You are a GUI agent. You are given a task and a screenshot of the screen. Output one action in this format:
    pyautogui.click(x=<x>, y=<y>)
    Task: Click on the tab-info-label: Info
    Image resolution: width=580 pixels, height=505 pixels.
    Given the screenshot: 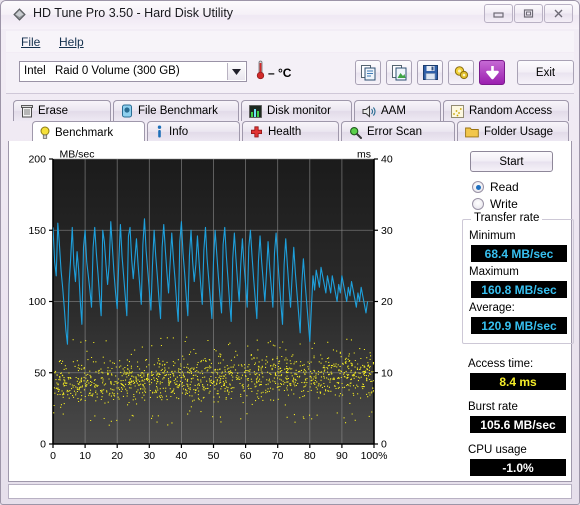 What is the action you would take?
    pyautogui.click(x=179, y=132)
    